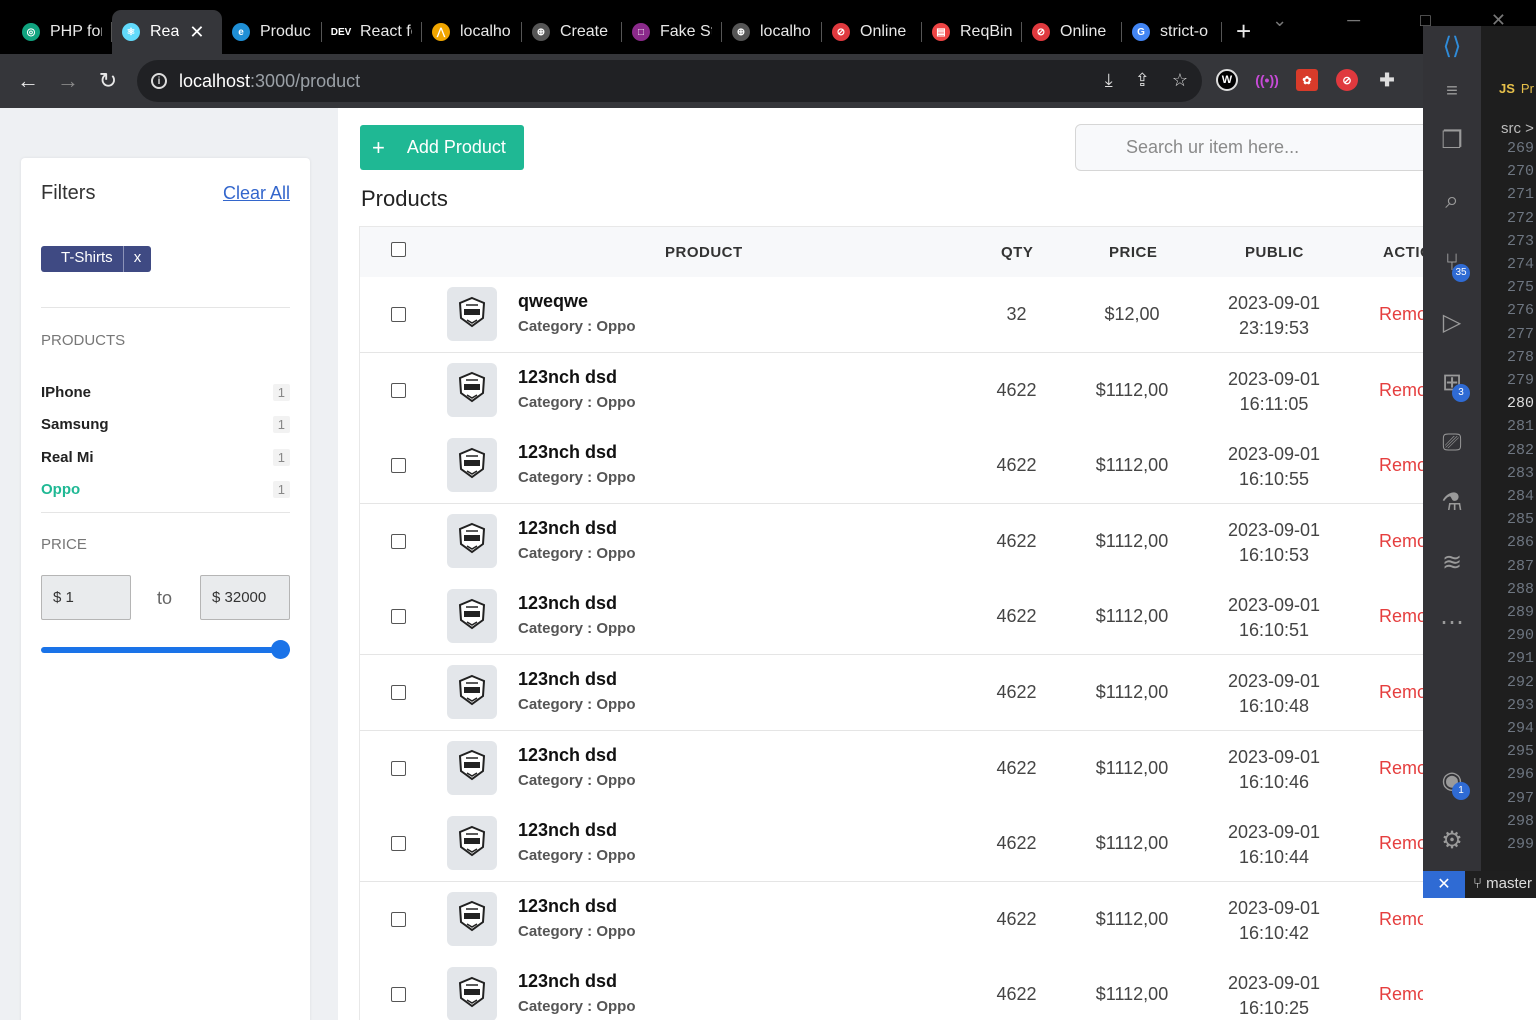  I want to click on search-input, so click(1249, 147).